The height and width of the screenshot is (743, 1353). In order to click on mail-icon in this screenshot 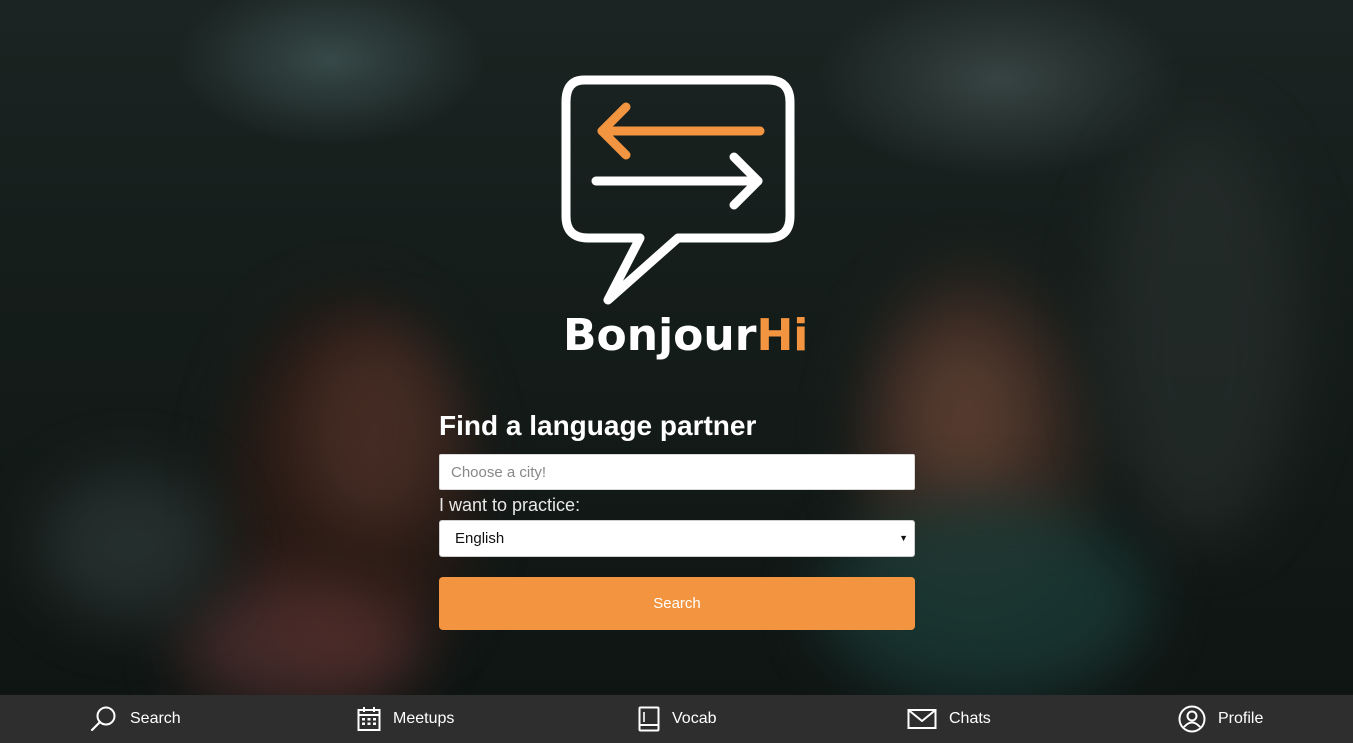, I will do `click(922, 719)`.